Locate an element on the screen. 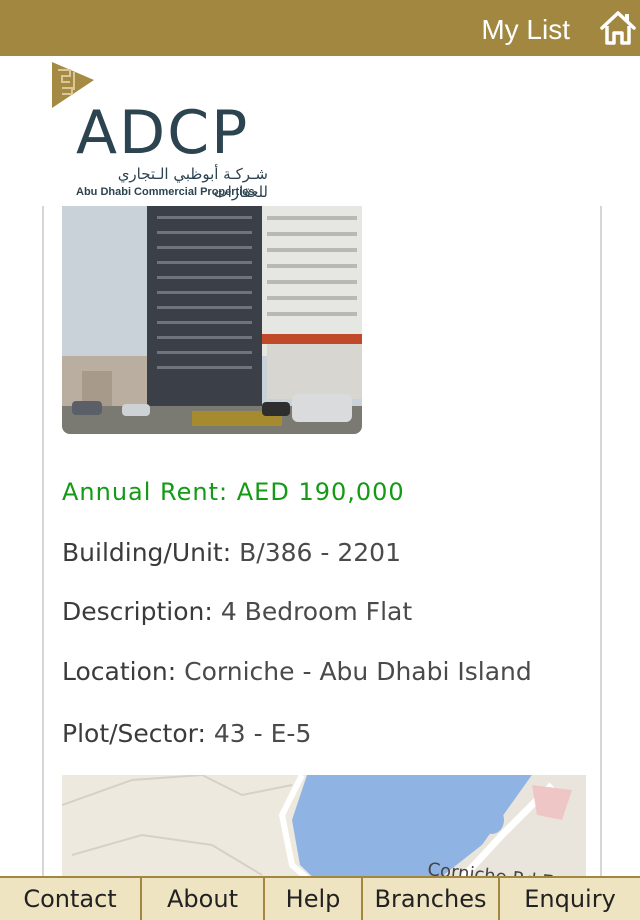  description-label: Description: is located at coordinates (137, 611).